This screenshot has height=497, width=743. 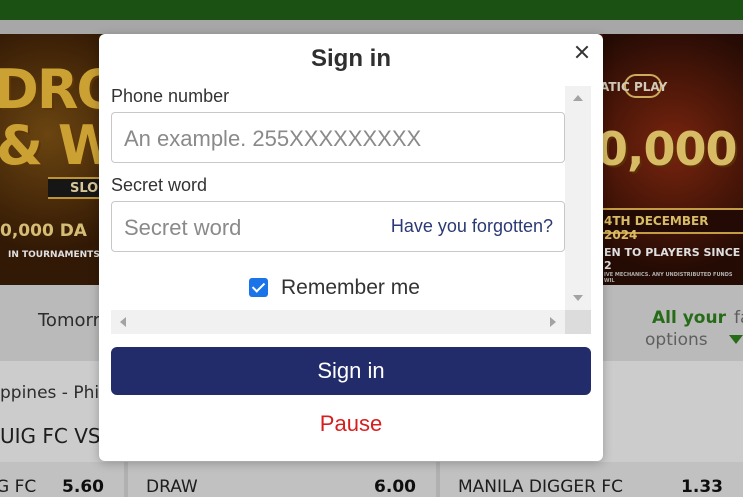 I want to click on secret-word-placeholder: Secret word, so click(x=183, y=227).